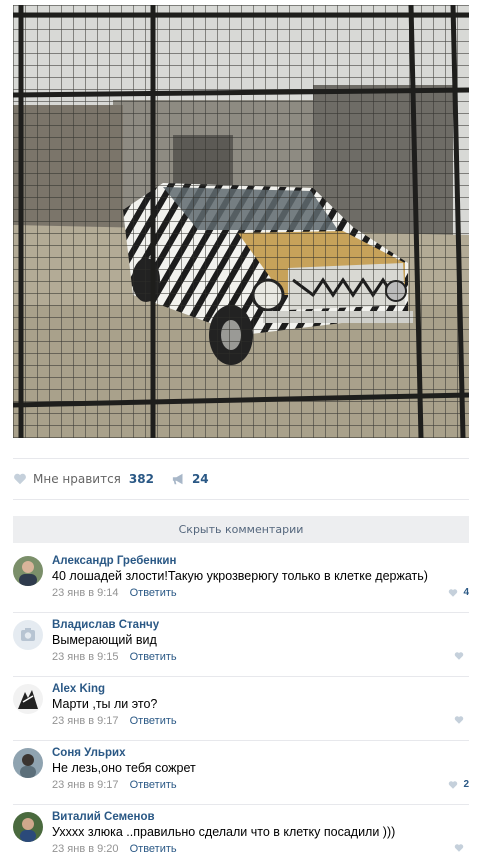  I want to click on comment-text: Не лезь,оно тебя сожрет, so click(124, 768).